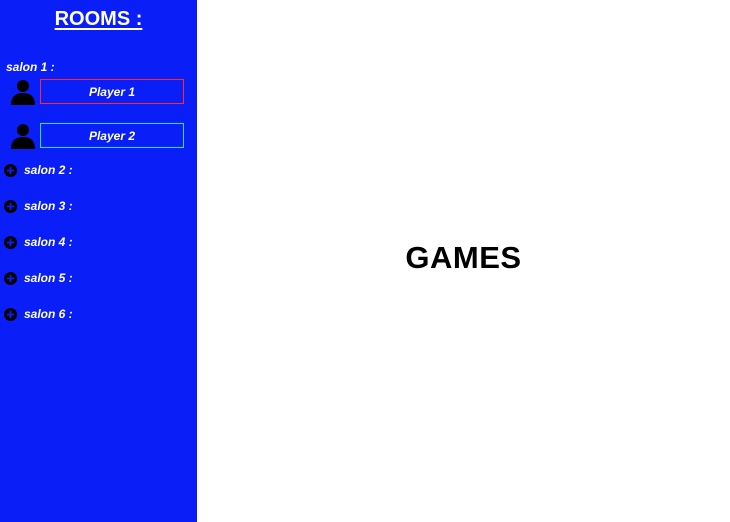  What do you see at coordinates (48, 278) in the screenshot?
I see `salon-5-label: salon 5 :` at bounding box center [48, 278].